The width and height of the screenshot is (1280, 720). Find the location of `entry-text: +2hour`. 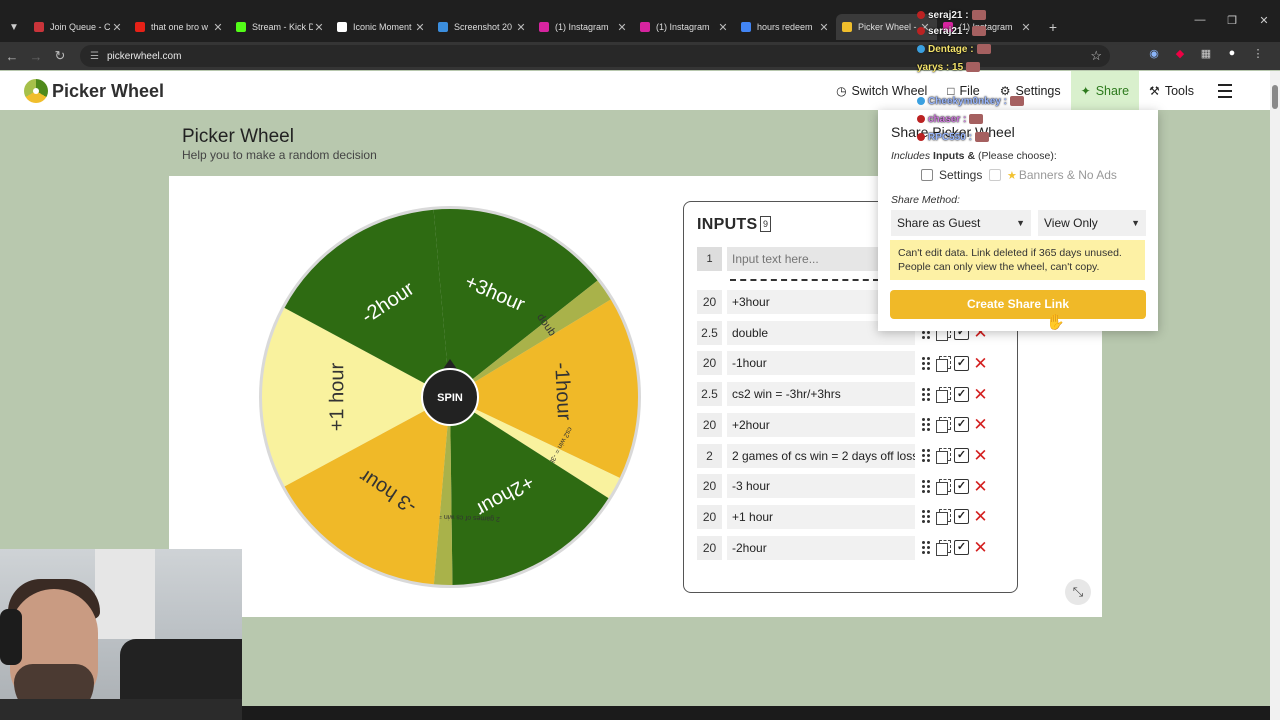

entry-text: +2hour is located at coordinates (821, 424).